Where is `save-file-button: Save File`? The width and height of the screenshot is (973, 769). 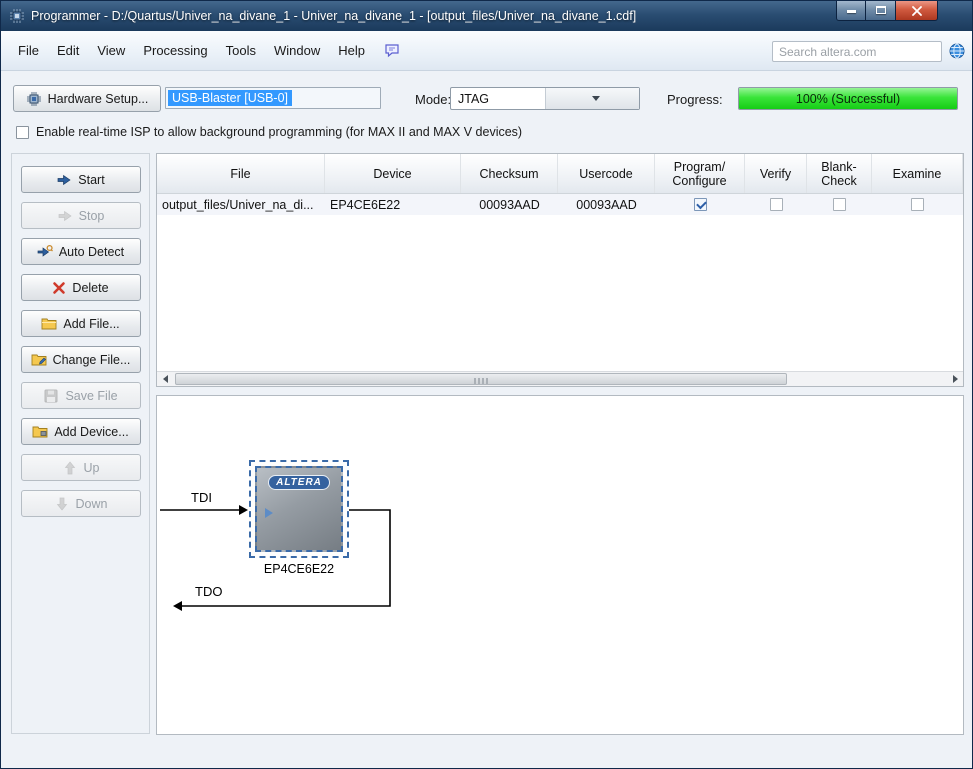 save-file-button: Save File is located at coordinates (80, 395).